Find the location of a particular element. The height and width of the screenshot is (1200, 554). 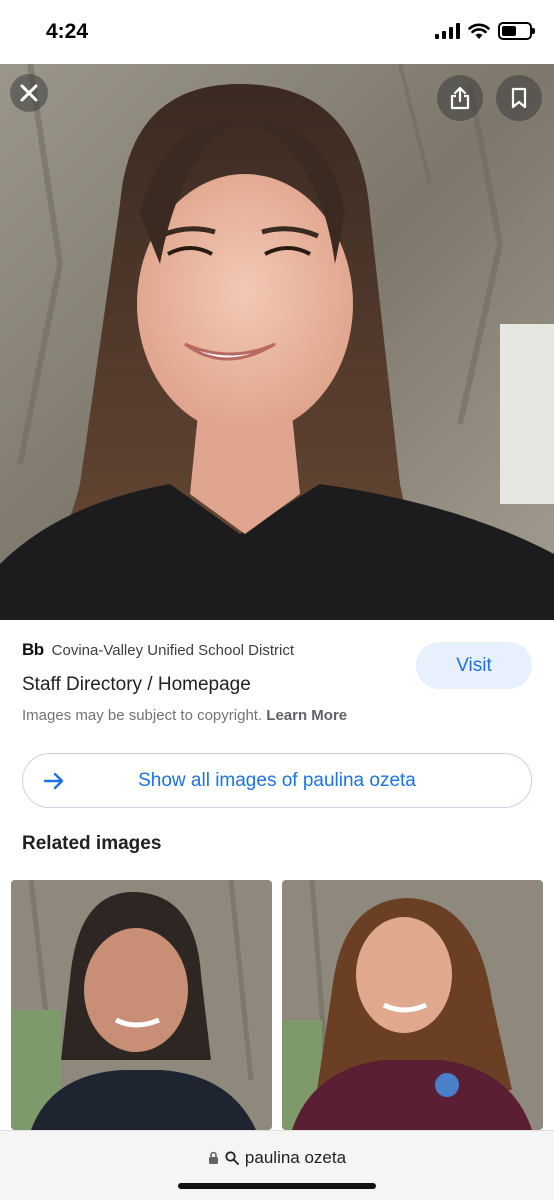

source-logo: Bb is located at coordinates (33, 649).